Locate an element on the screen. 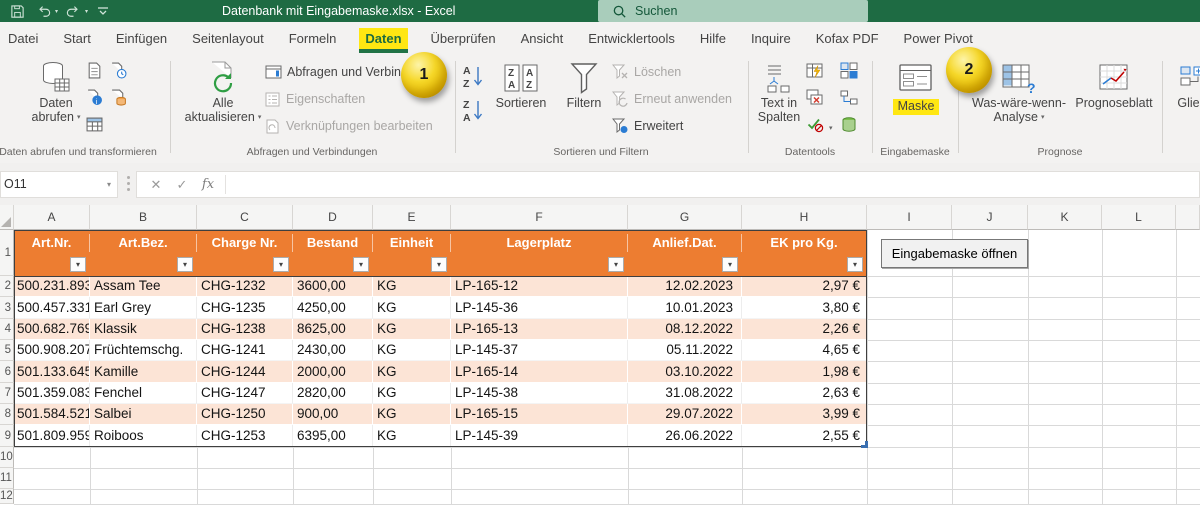 The width and height of the screenshot is (1200, 505). open-form-button: Eingabemaske öffnen is located at coordinates (954, 253).